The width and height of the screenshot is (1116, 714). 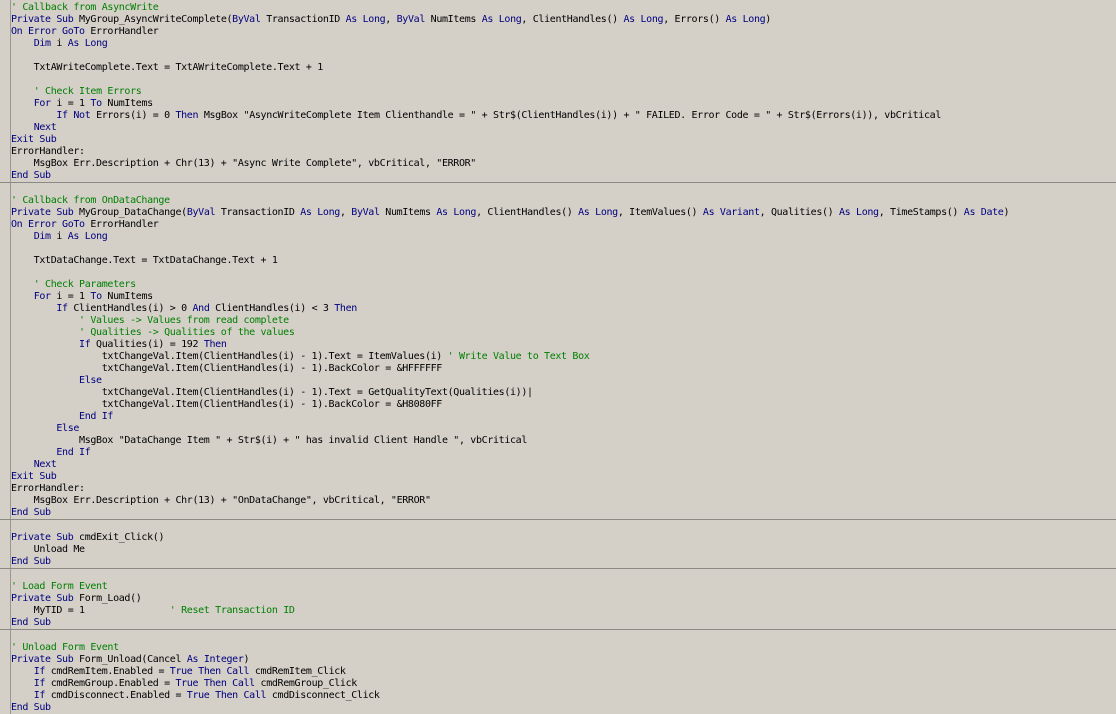 I want to click on code-line: Unload Me, so click(x=563, y=550).